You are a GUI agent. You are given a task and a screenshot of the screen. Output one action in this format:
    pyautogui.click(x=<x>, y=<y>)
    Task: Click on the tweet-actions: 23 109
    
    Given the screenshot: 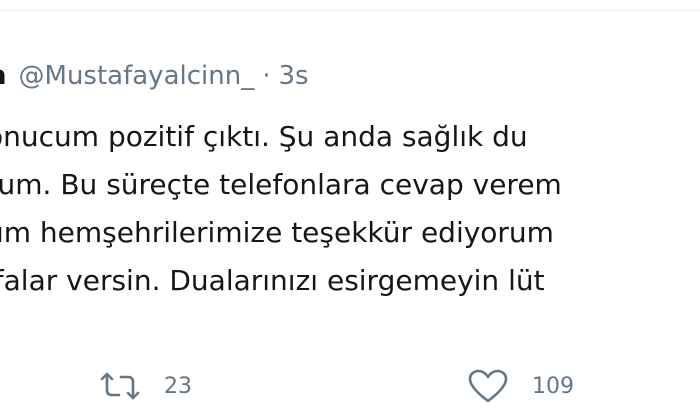 What is the action you would take?
    pyautogui.click(x=350, y=386)
    